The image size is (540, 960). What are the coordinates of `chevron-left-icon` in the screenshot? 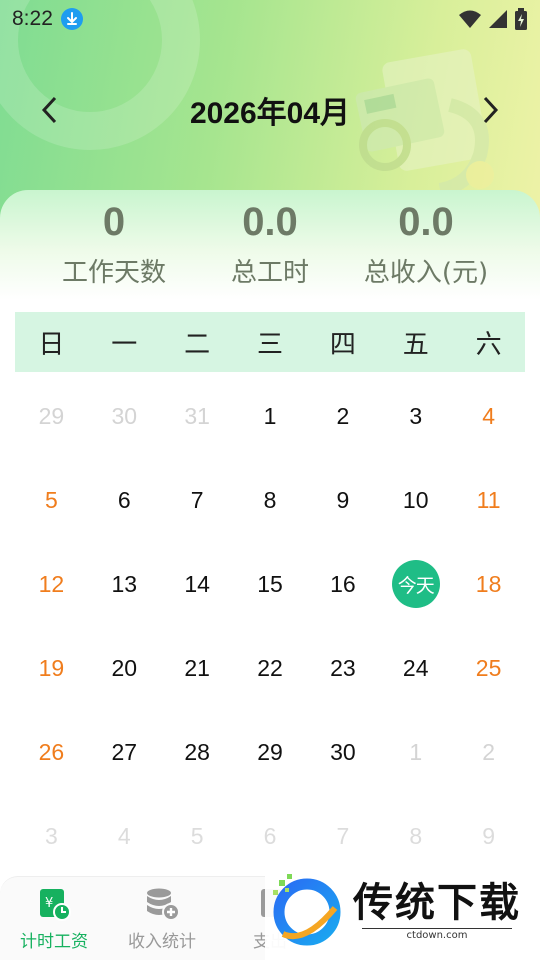 It's located at (49, 110).